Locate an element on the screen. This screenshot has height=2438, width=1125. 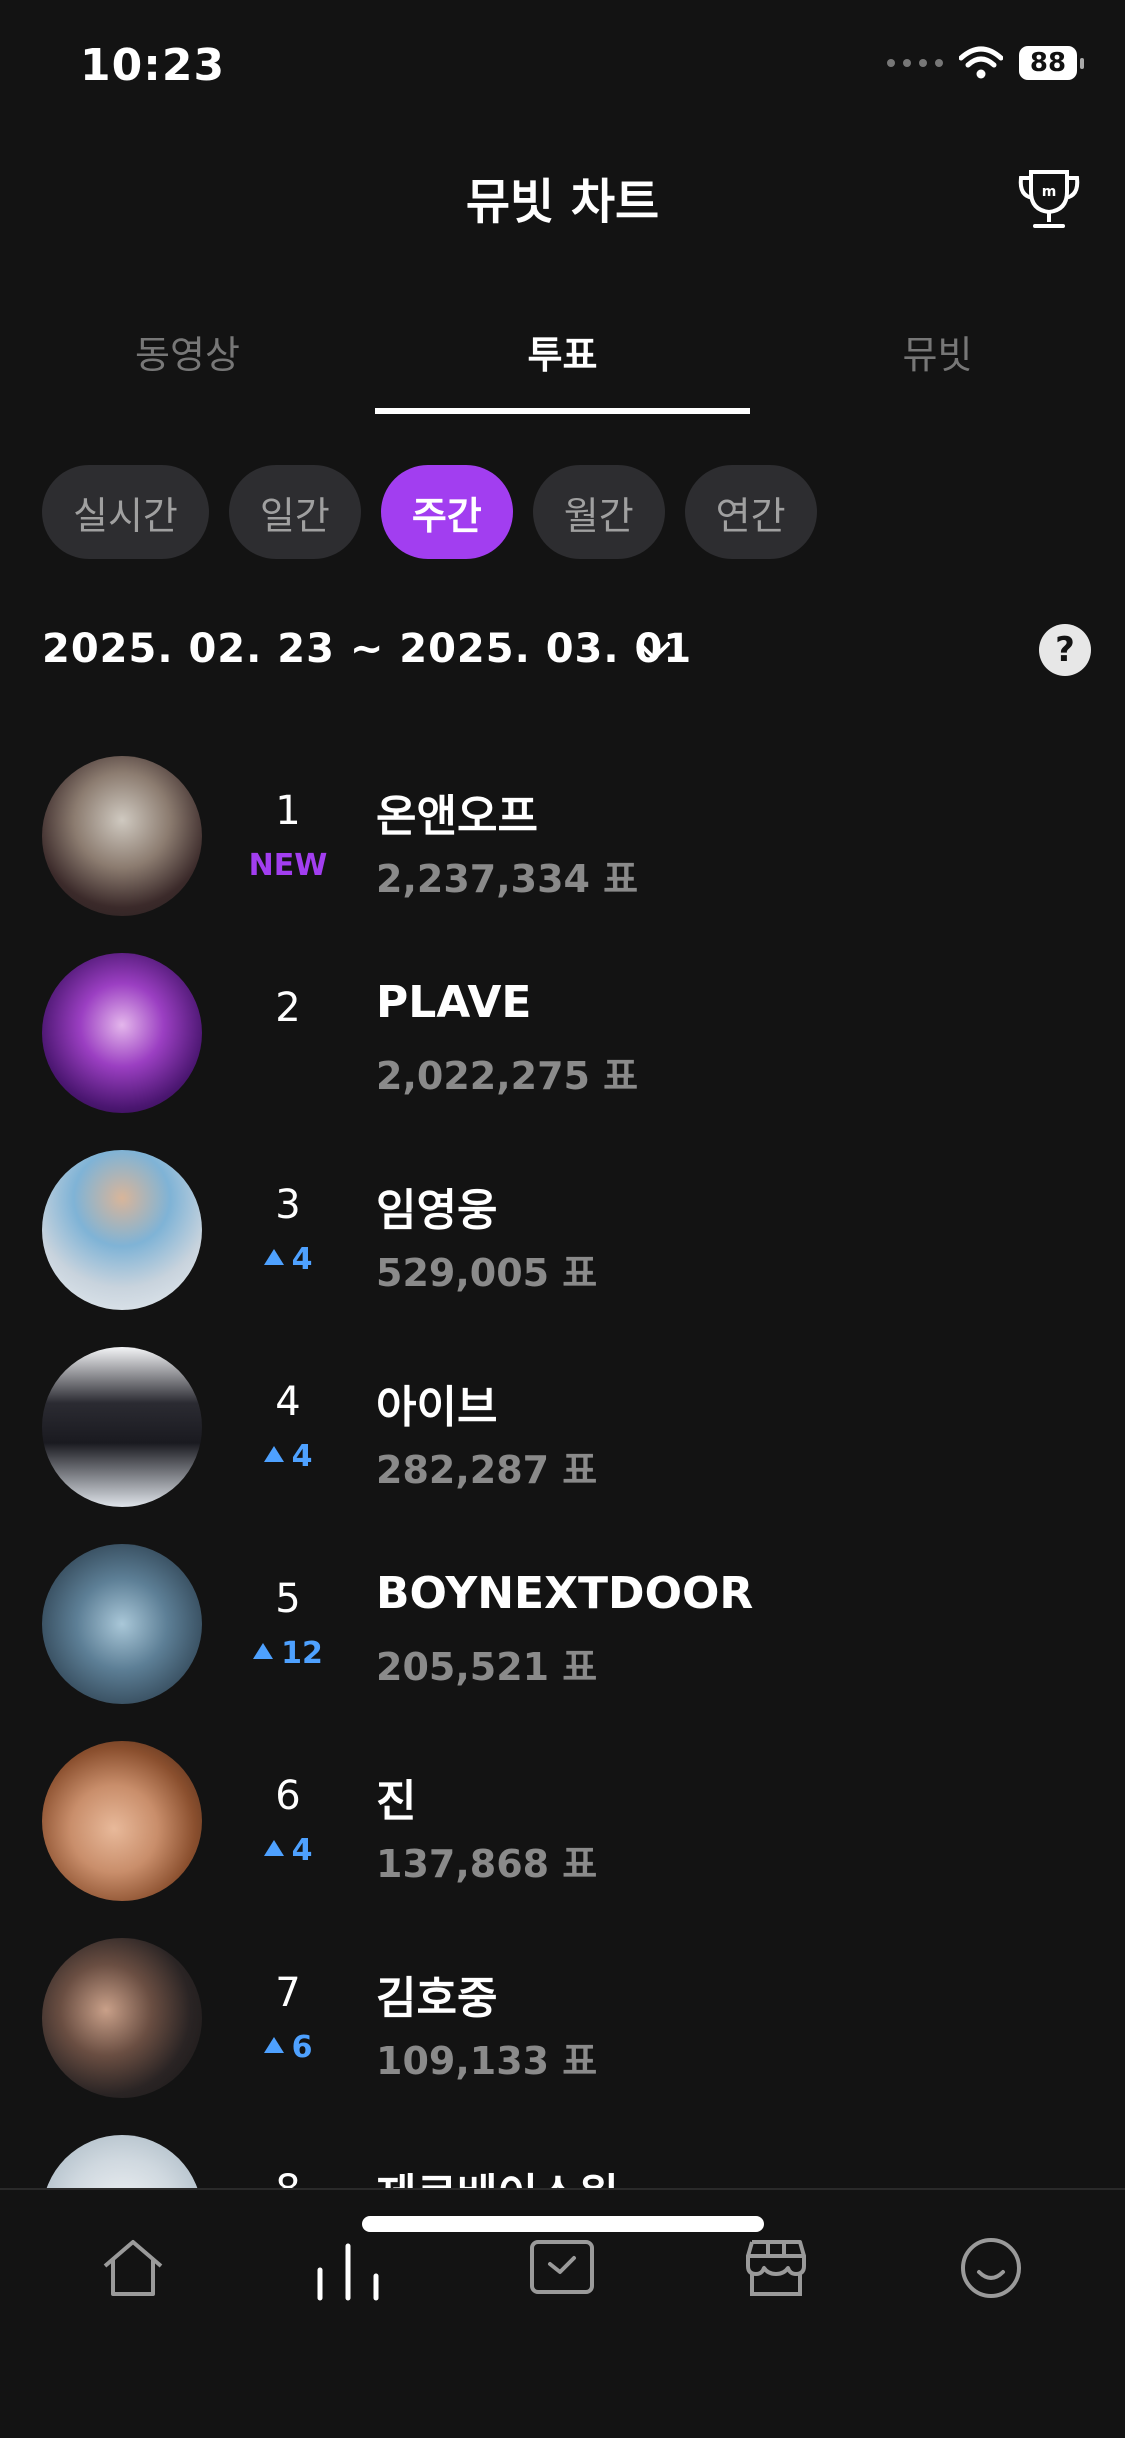
rank-change-badge: NEW is located at coordinates (288, 865).